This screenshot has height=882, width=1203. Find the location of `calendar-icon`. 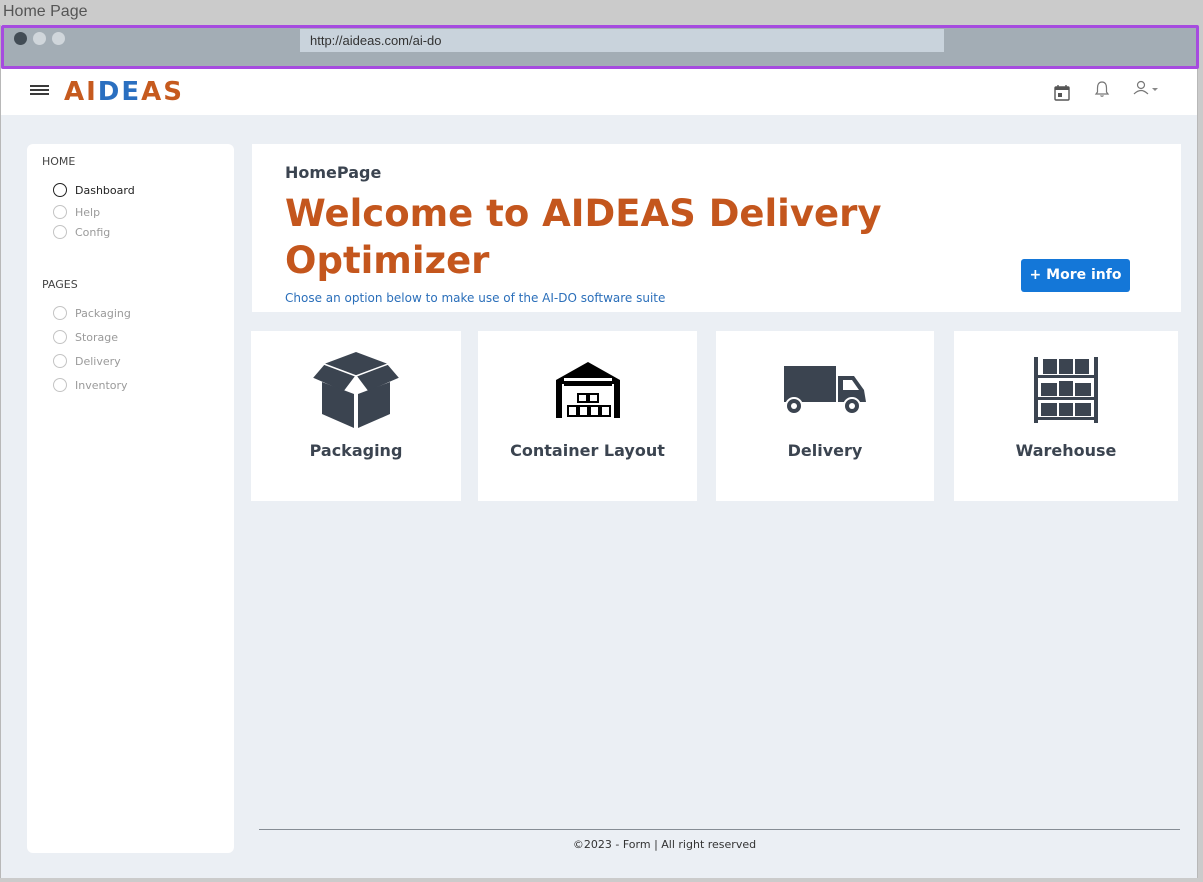

calendar-icon is located at coordinates (1062, 93).